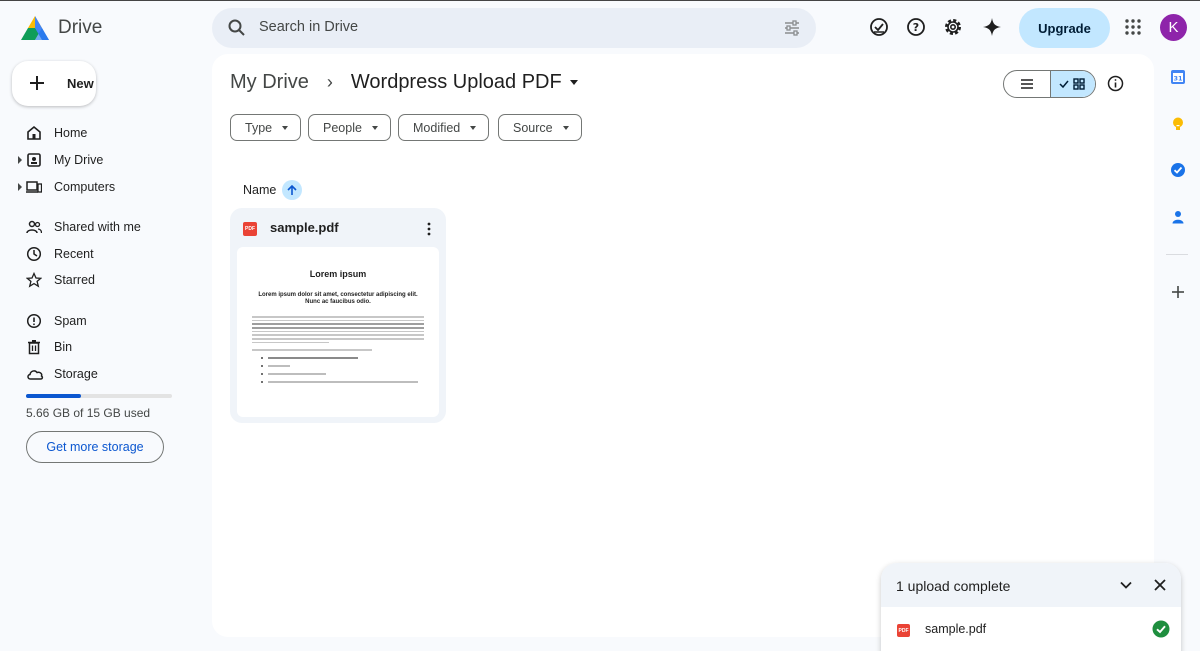 Image resolution: width=1200 pixels, height=651 pixels. I want to click on new-button: New, so click(54, 83).